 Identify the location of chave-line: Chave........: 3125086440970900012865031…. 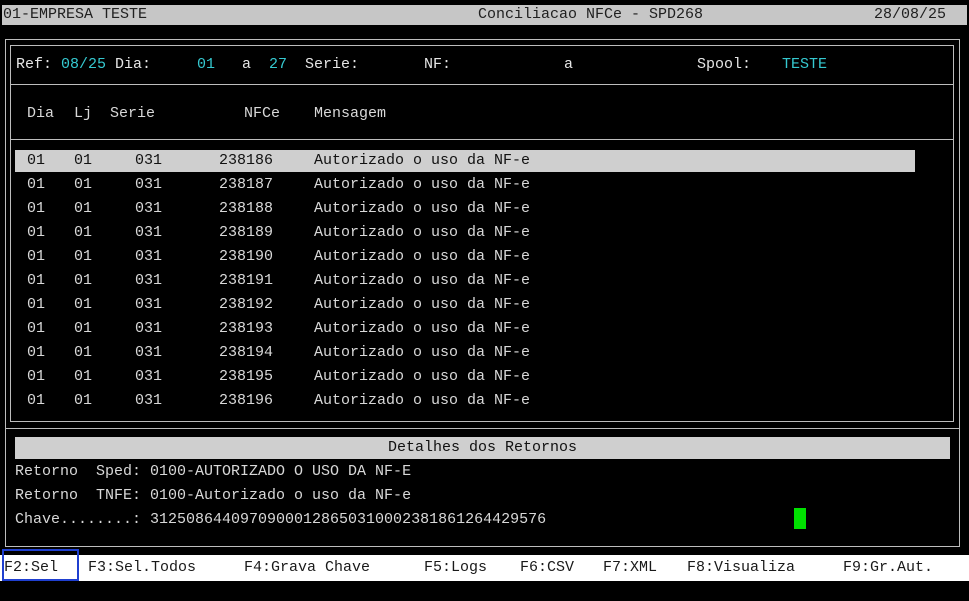
(281, 519).